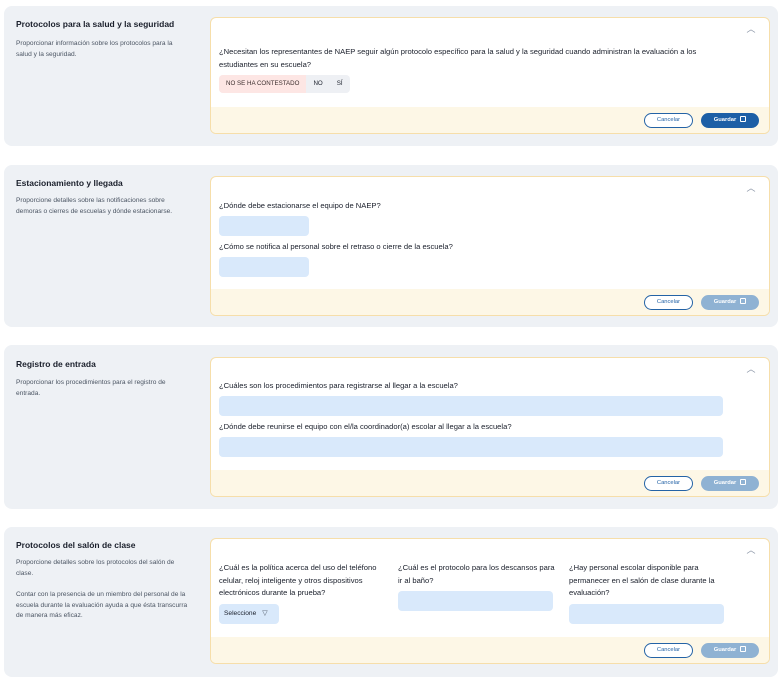 This screenshot has height=684, width=781. I want to click on section-title: Estacionamiento y llegada, so click(69, 183).